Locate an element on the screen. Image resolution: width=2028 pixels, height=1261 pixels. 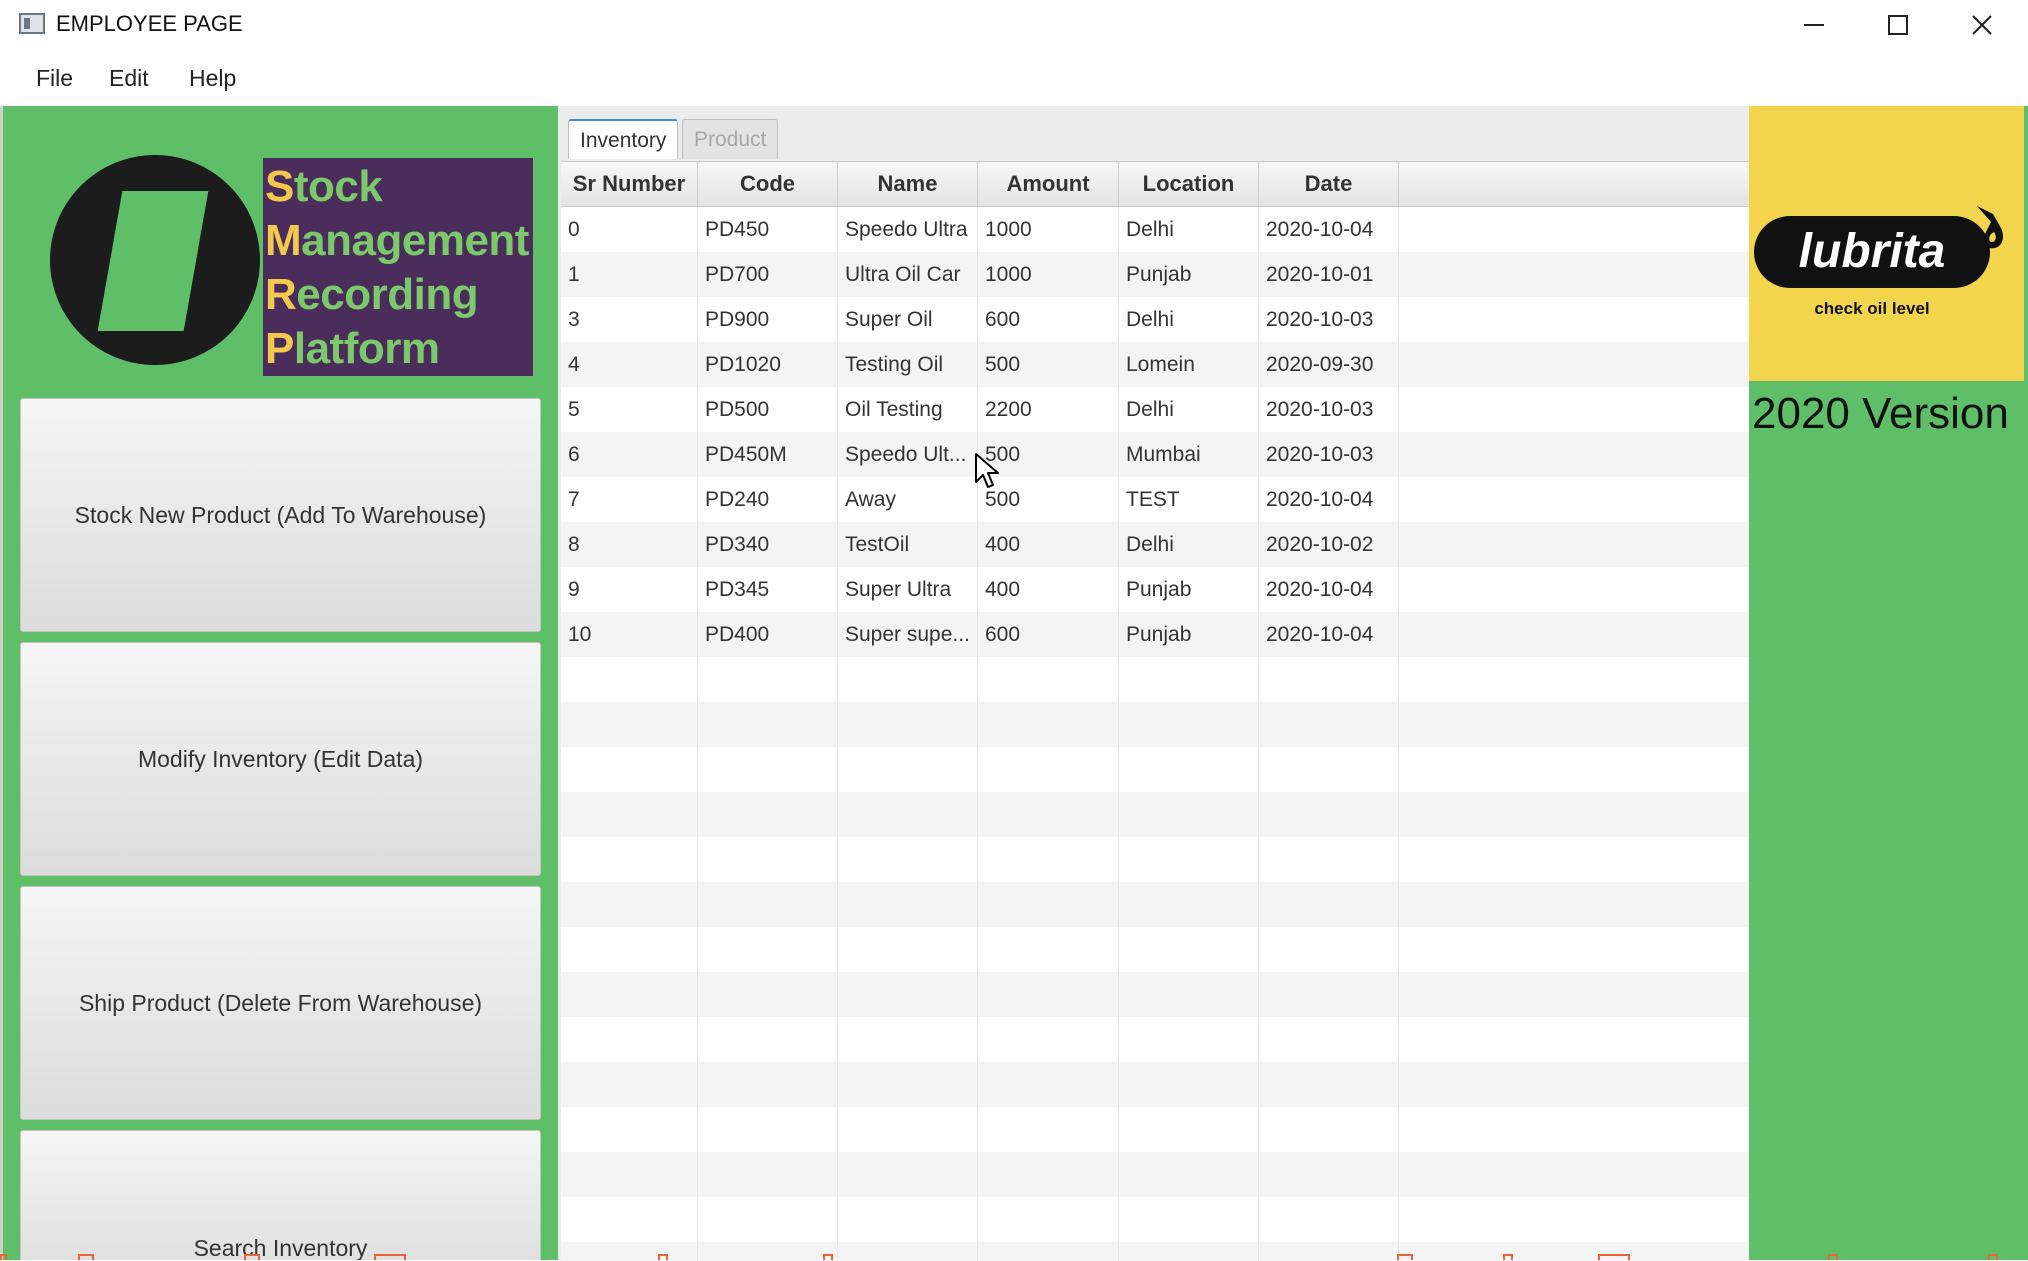
brand-logo: lubrita is located at coordinates (1872, 252).